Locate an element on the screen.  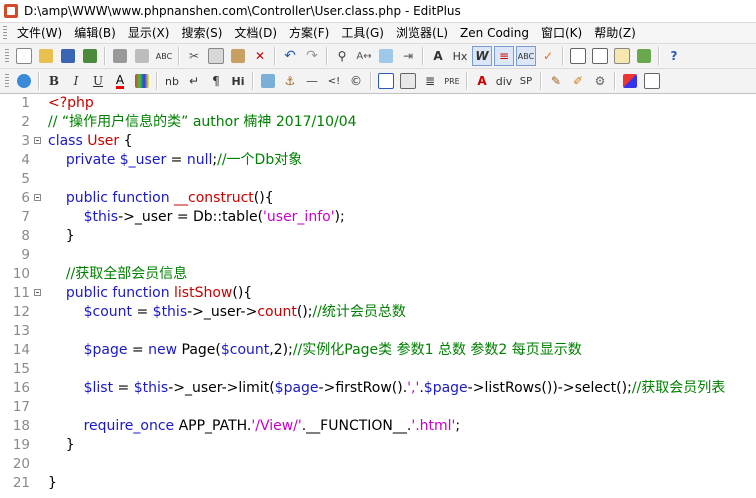
menu-search: 搜索(S) is located at coordinates (201, 33).